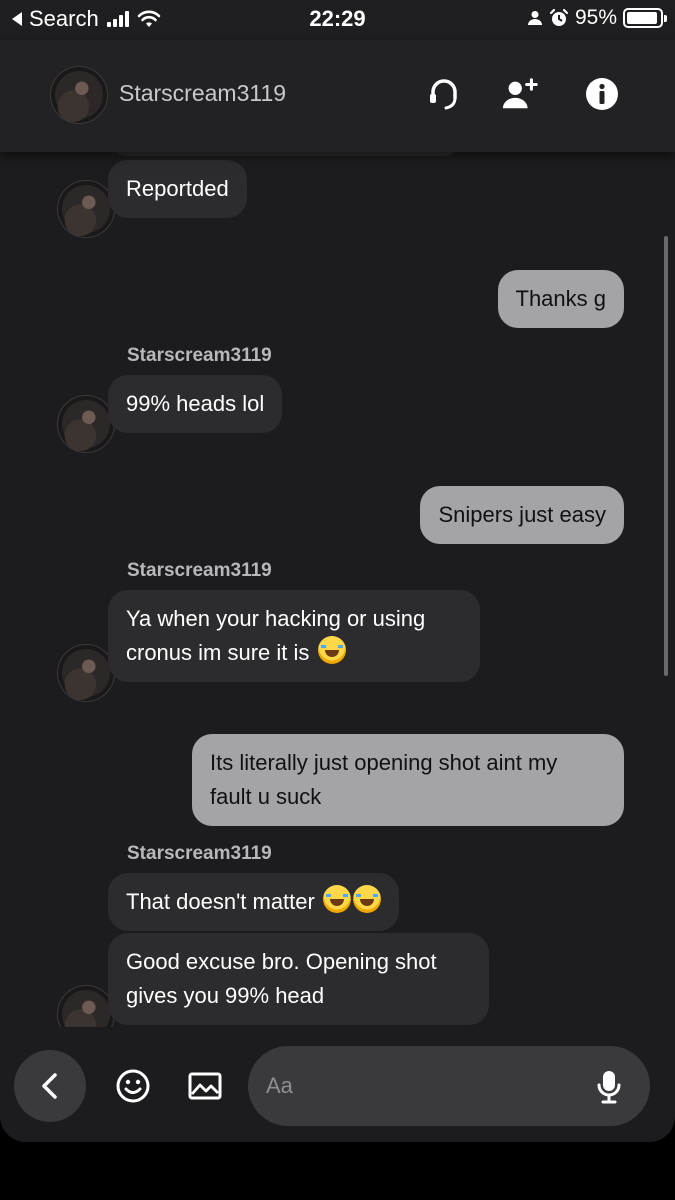 The image size is (675, 1200). I want to click on message-bubble-incoming: 99% heads lol, so click(195, 404).